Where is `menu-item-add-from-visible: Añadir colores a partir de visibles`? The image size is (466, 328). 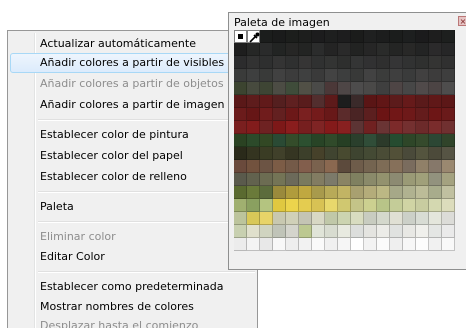
menu-item-add-from-visible: Añadir colores a partir de visibles is located at coordinates (132, 63).